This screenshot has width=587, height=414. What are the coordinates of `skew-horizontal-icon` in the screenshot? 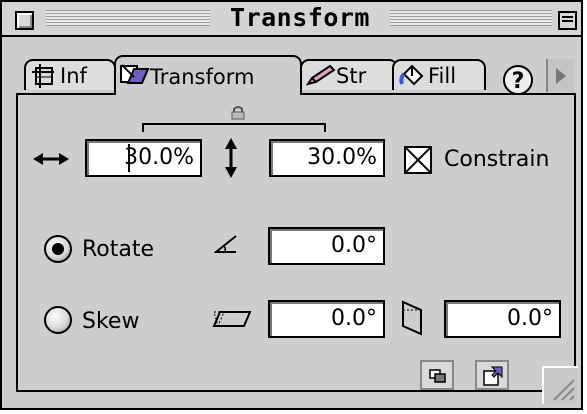 It's located at (232, 321).